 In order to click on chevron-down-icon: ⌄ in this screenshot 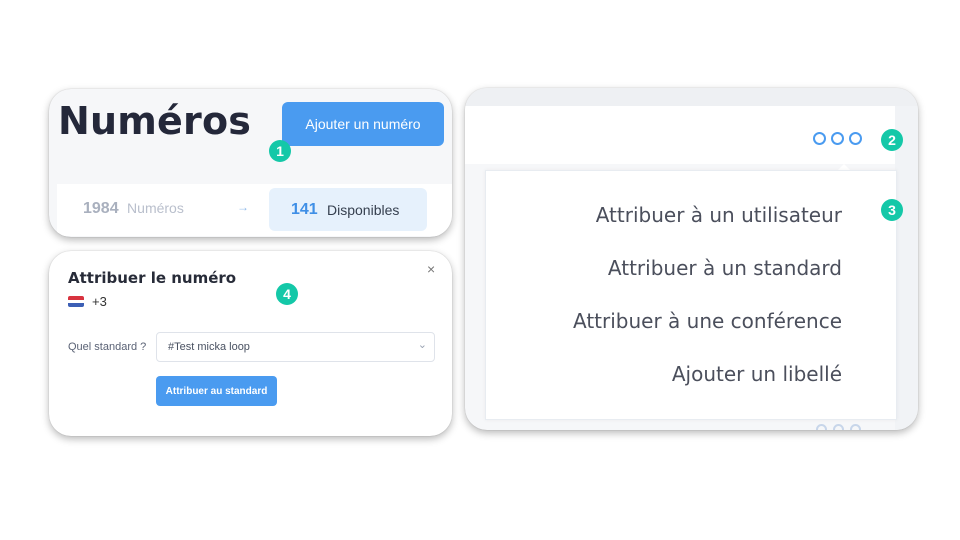, I will do `click(422, 345)`.